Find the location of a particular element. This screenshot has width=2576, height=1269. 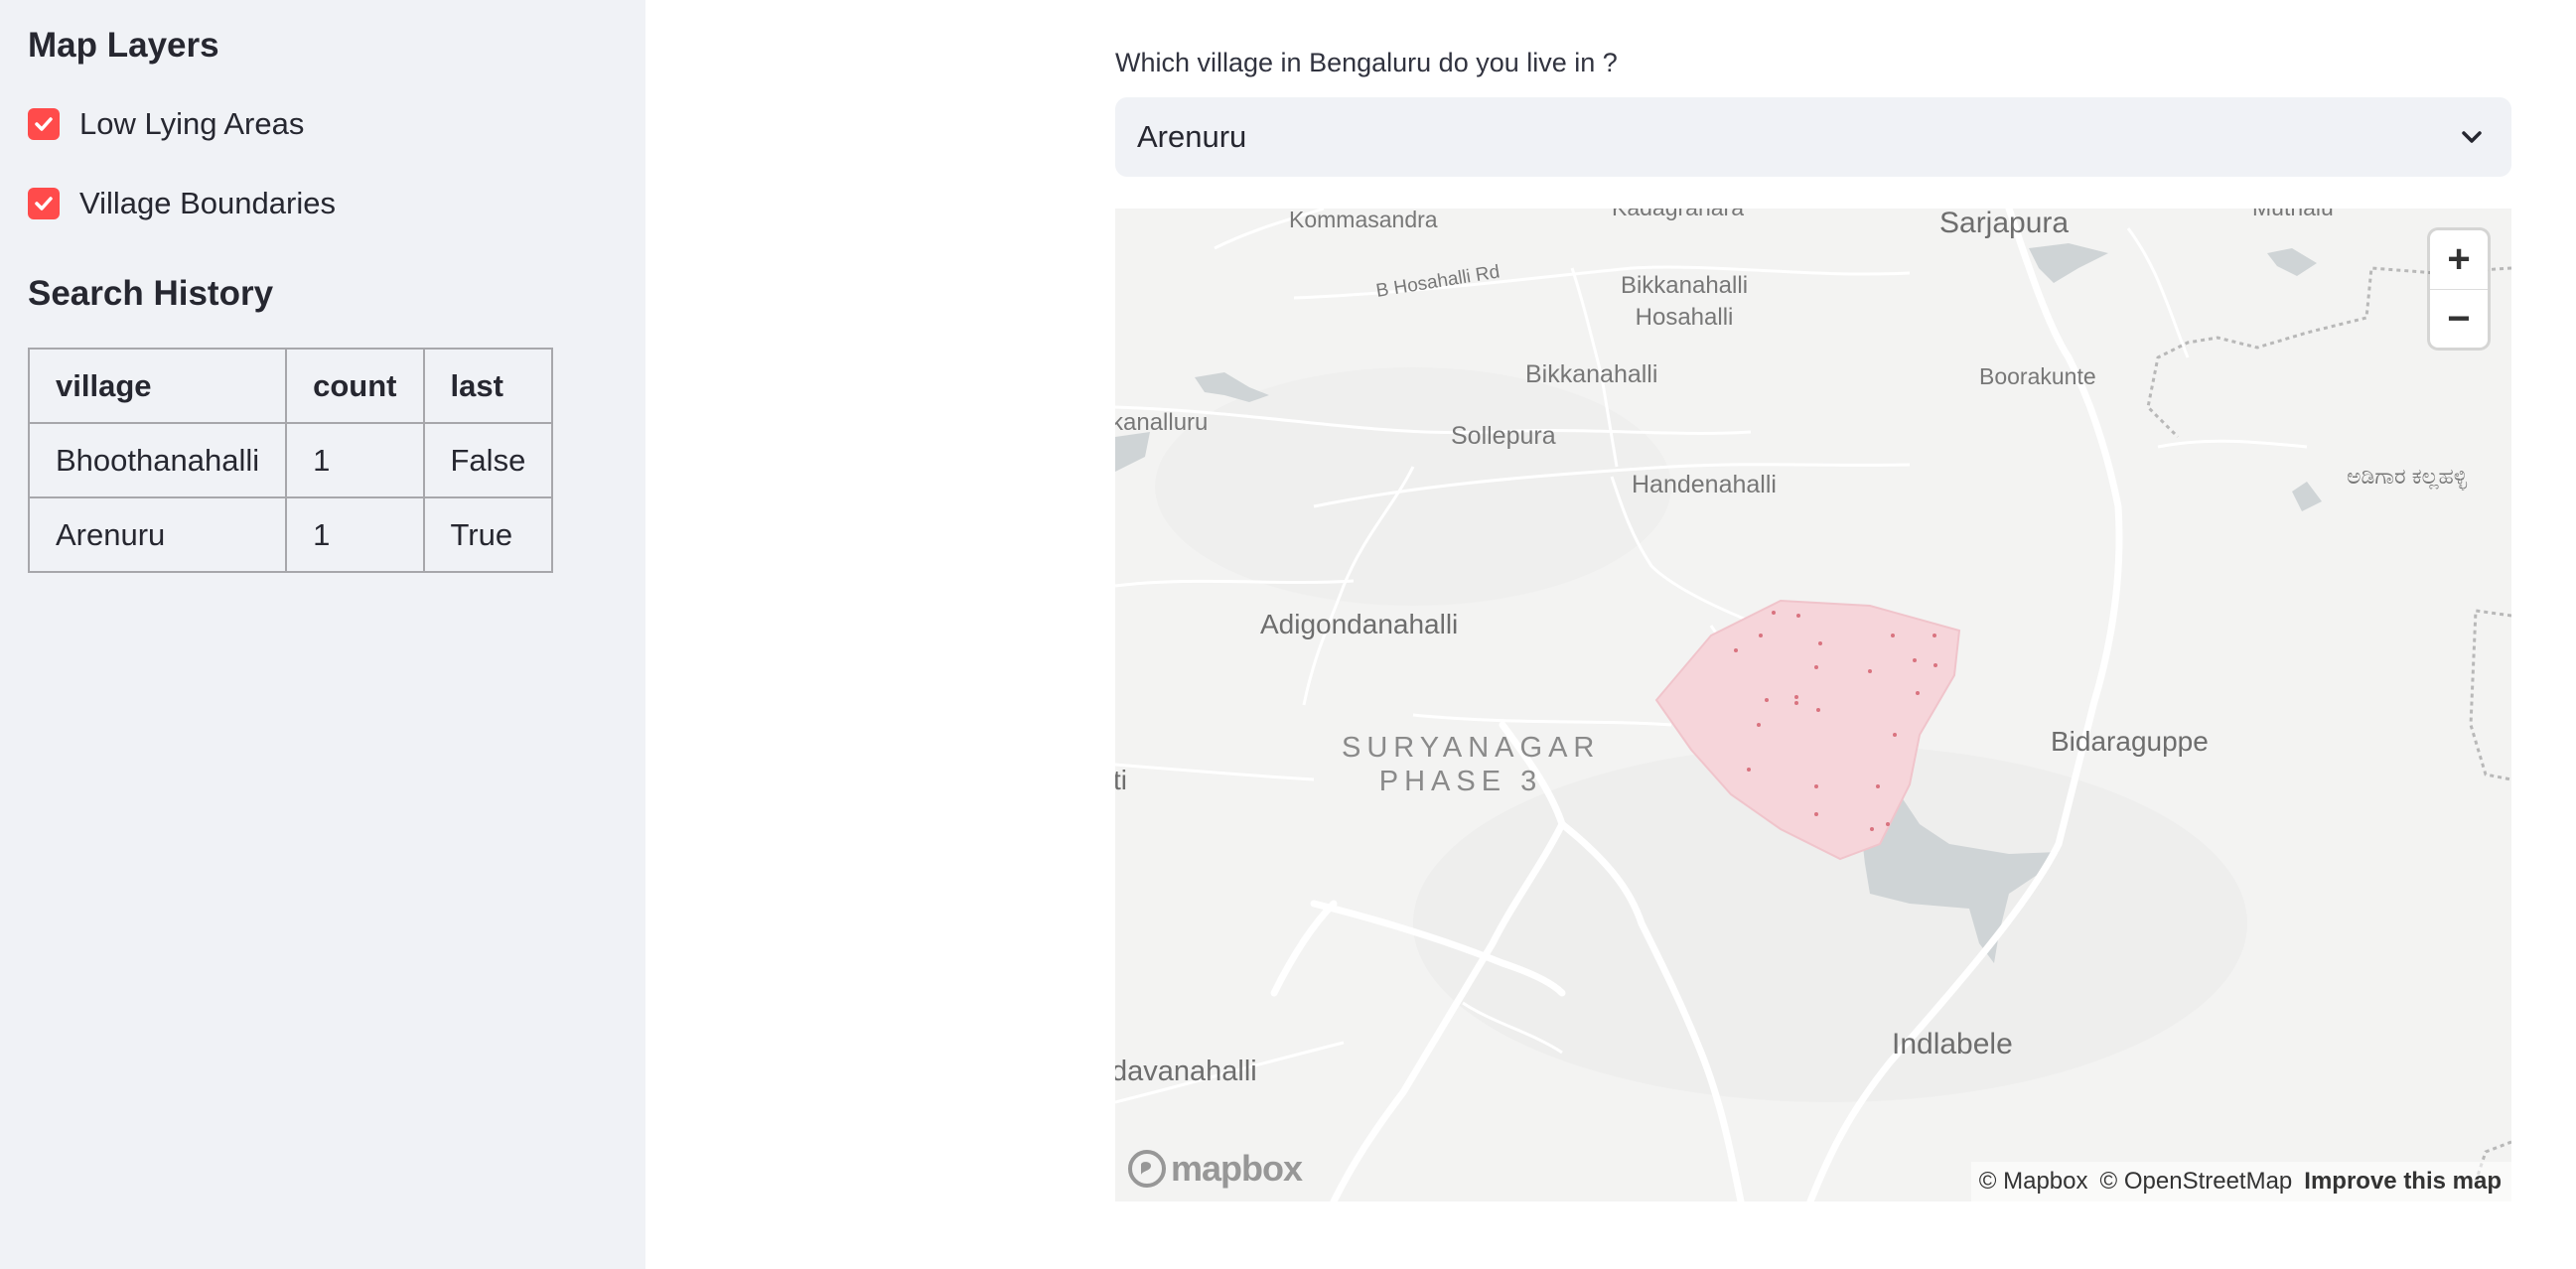

map-label-suryanagar-line1: SURYANAGAR is located at coordinates (1471, 748).